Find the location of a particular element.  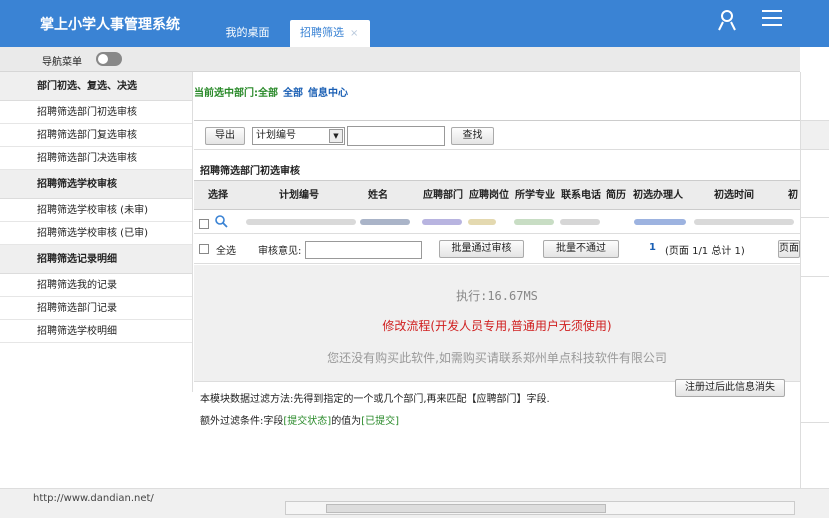

action-bar: 全选 审核意见: 批量通过审核 批量不通过 1 (页面 1/1 总计 1) 页面 is located at coordinates (497, 249).